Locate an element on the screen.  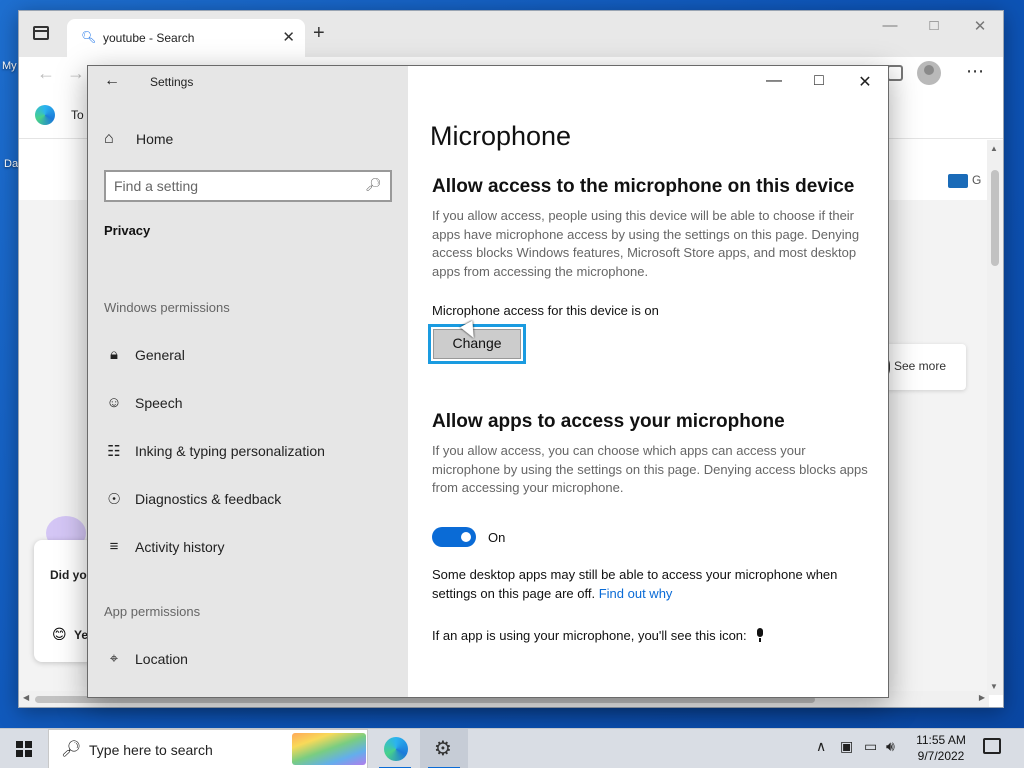
nav-item-label: Location is located at coordinates (161, 659).